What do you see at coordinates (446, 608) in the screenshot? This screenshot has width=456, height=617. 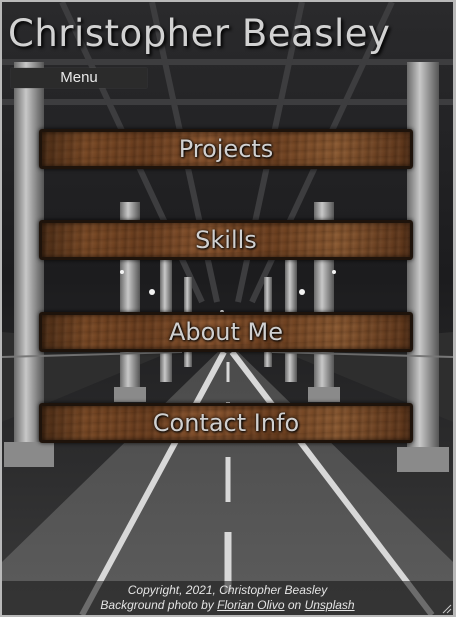 I see `resize-grip-icon` at bounding box center [446, 608].